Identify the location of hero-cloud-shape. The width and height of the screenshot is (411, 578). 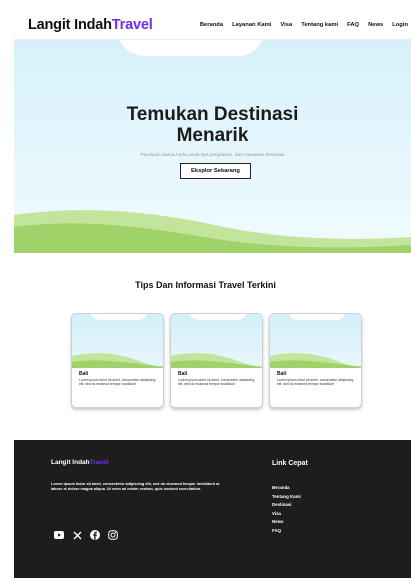
(191, 48).